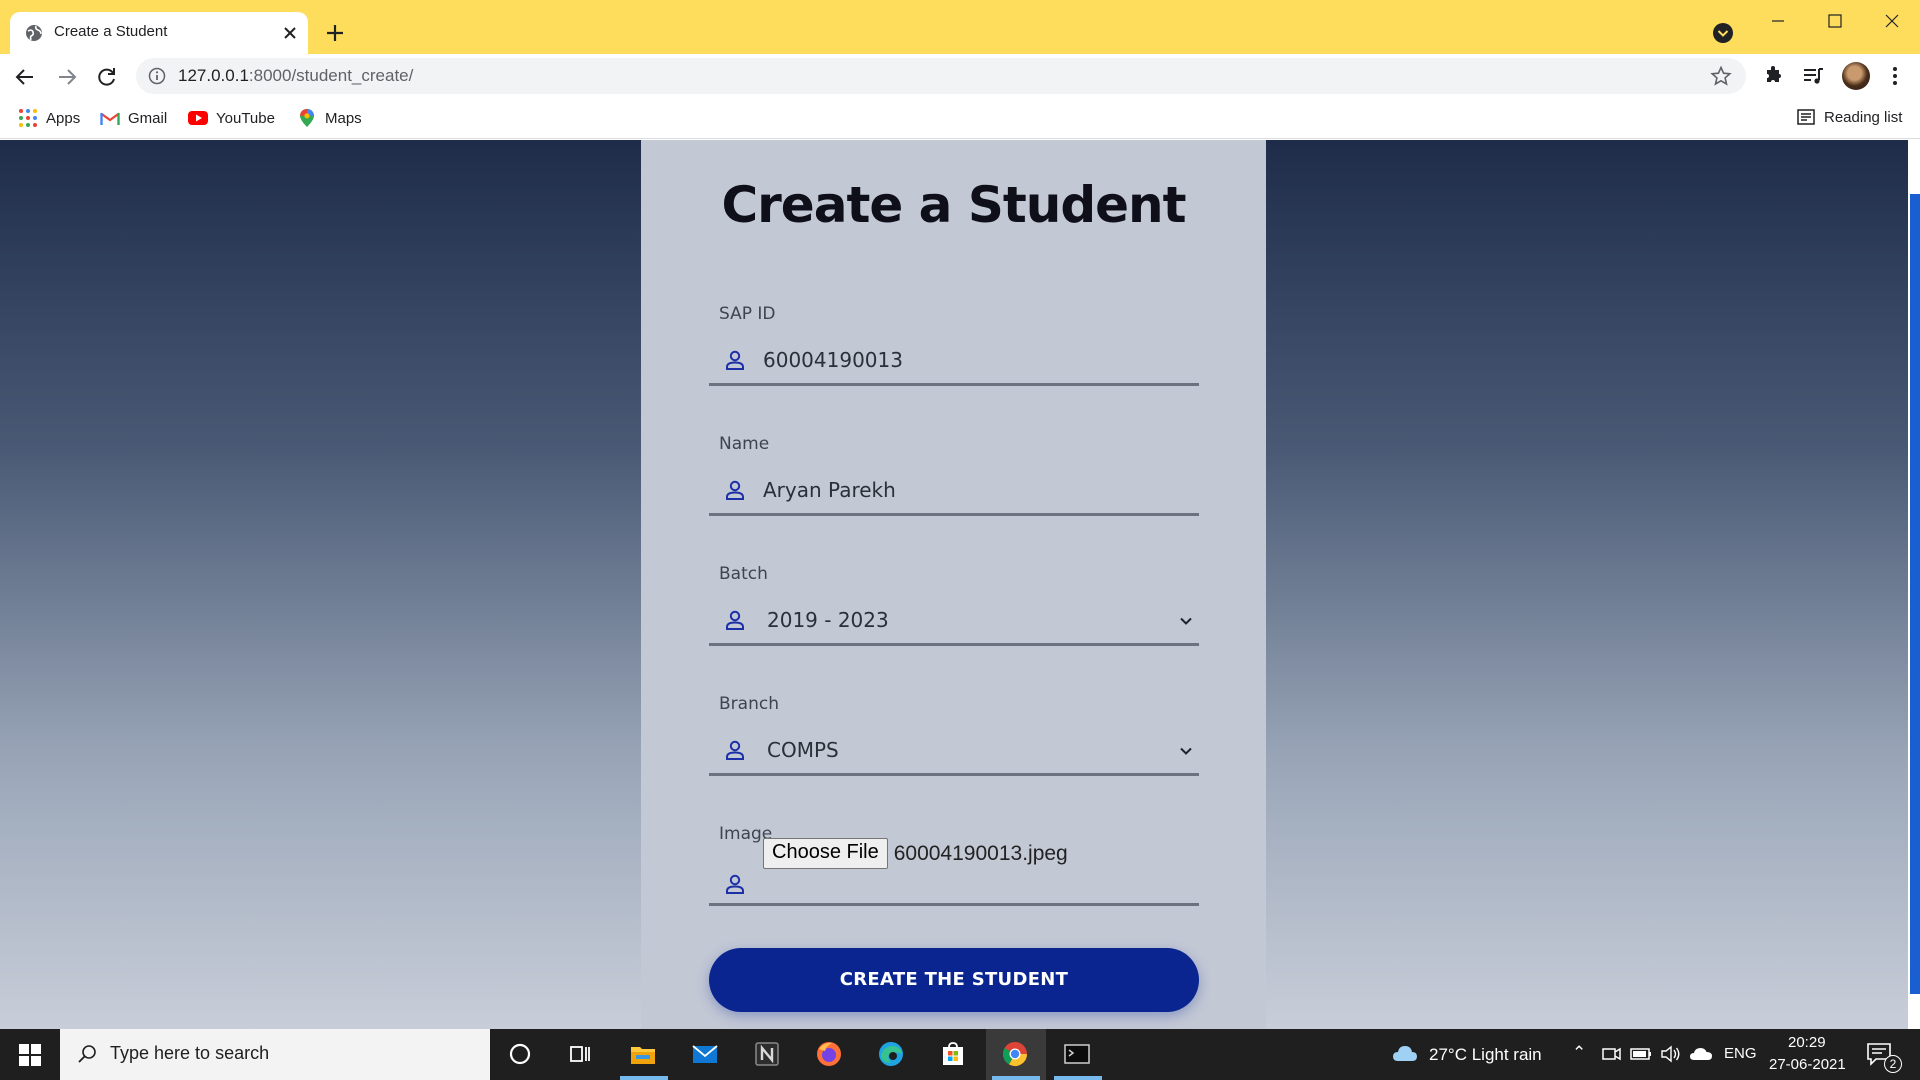 The image size is (1920, 1080). I want to click on mail-icon, so click(705, 1054).